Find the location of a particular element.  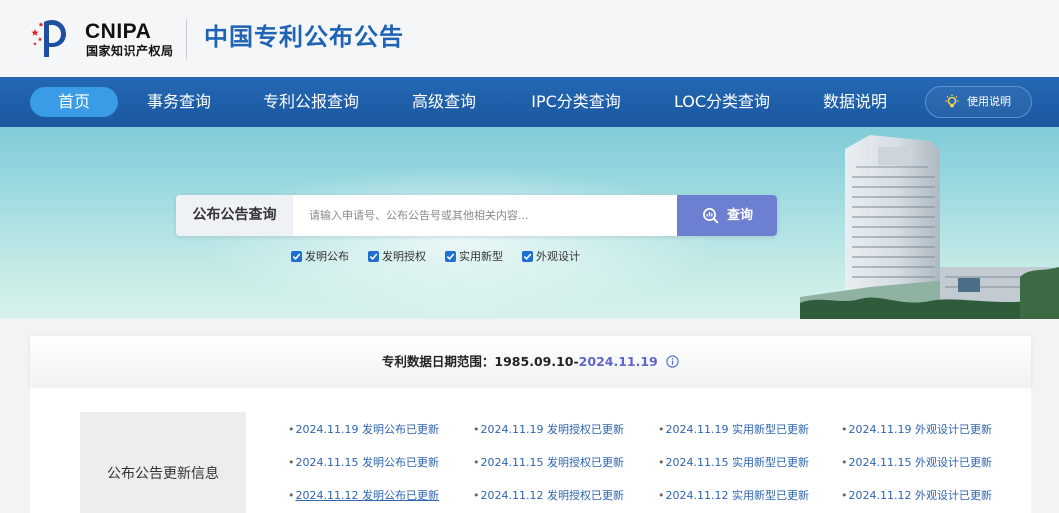

date-range-bar: 专利数据日期范围：1985.09.10-2024.11.19 is located at coordinates (530, 362).